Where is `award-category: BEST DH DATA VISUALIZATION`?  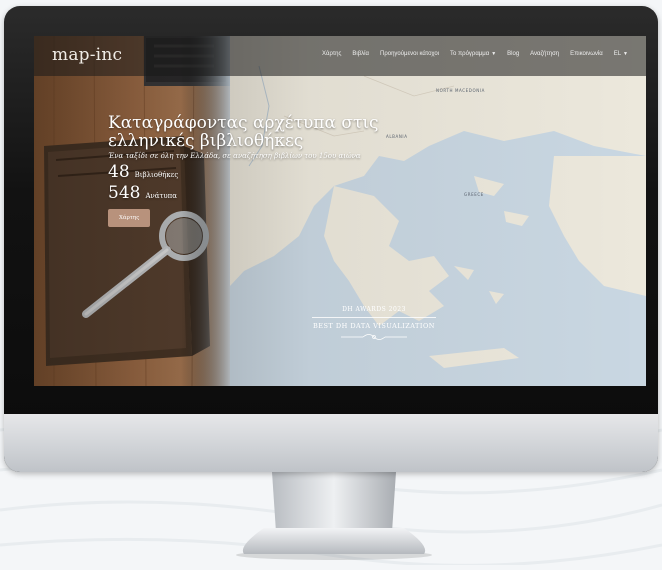
award-category: BEST DH DATA VISUALIZATION is located at coordinates (374, 326).